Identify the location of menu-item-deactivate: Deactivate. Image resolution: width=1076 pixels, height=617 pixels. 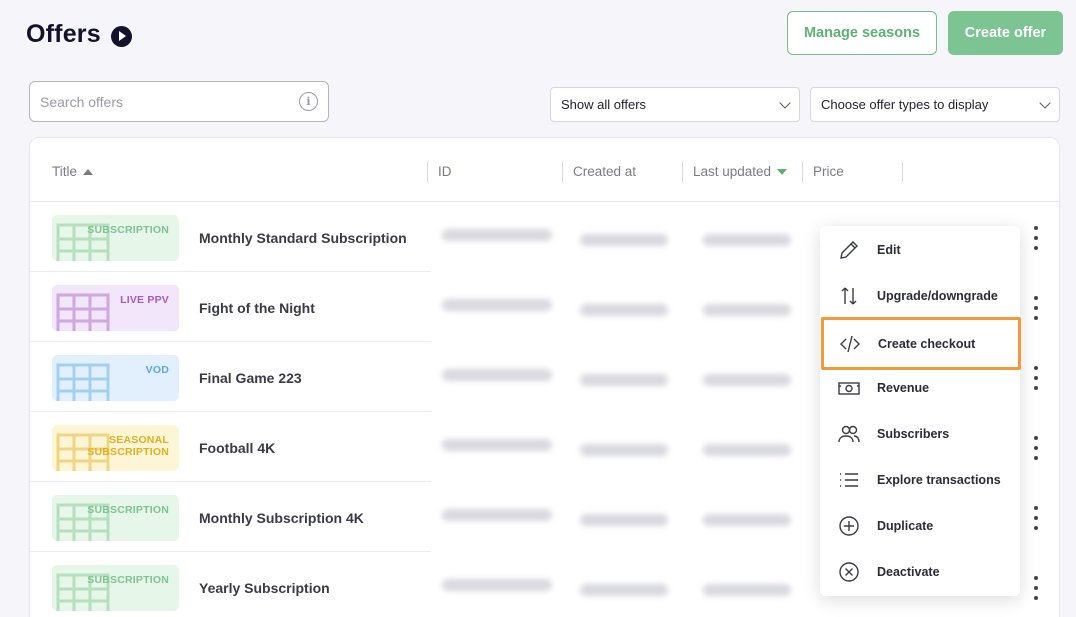
(920, 572).